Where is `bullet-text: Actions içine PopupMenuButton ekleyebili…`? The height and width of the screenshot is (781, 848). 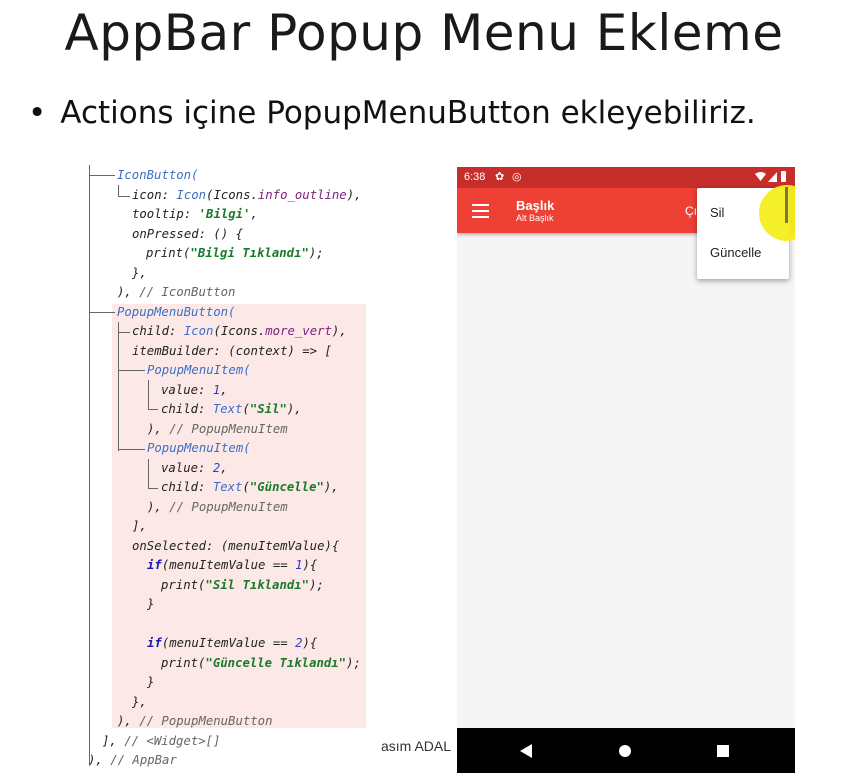 bullet-text: Actions içine PopupMenuButton ekleyebili… is located at coordinates (408, 113).